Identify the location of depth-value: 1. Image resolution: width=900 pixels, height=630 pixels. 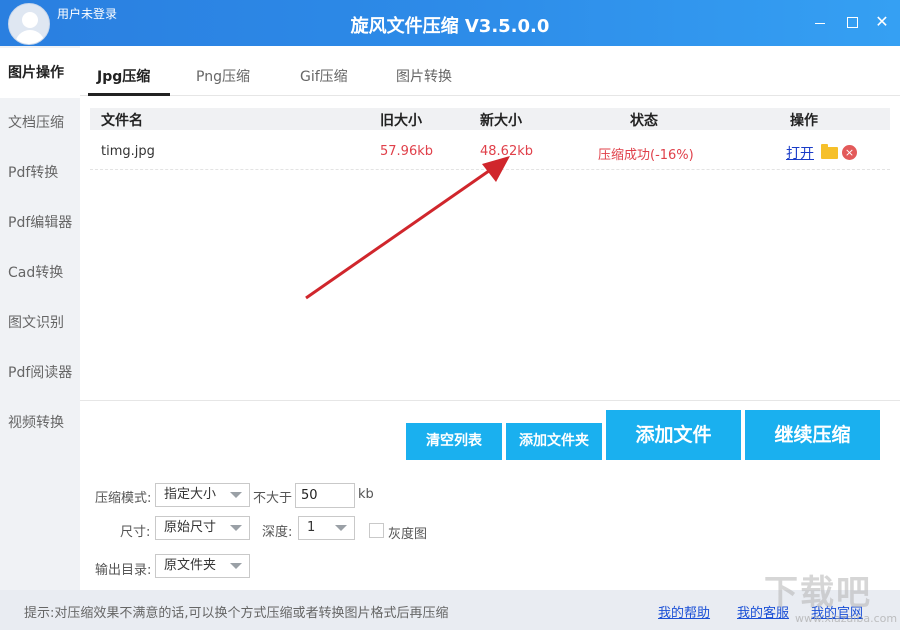
(311, 527).